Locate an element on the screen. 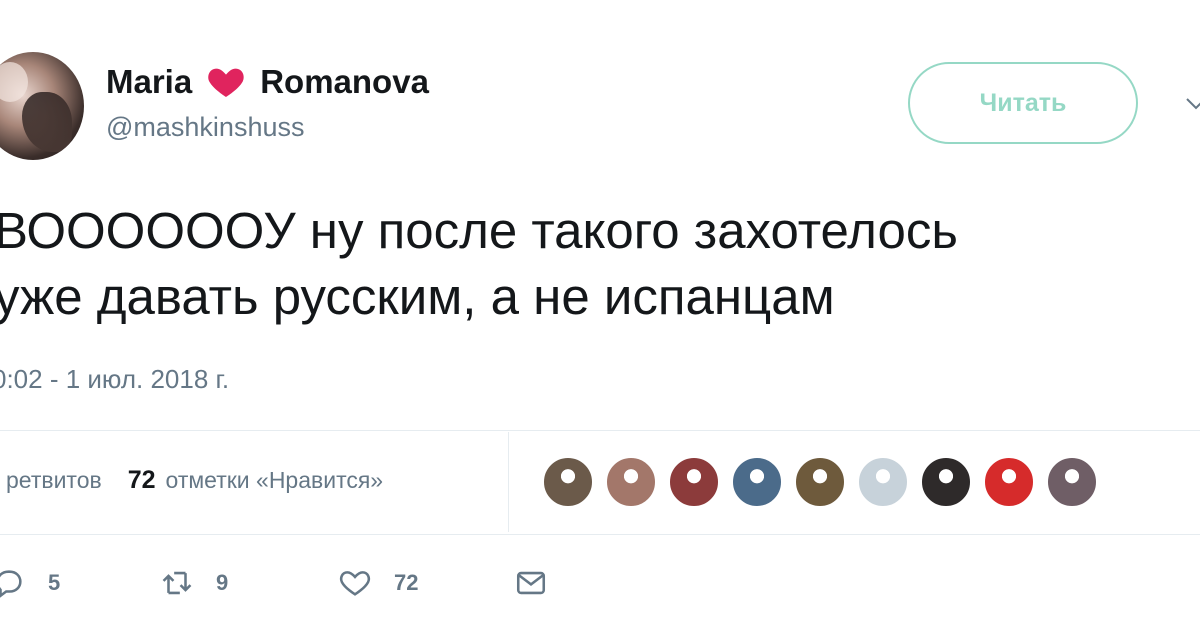 The width and height of the screenshot is (1200, 630). retweet-icon is located at coordinates (177, 583).